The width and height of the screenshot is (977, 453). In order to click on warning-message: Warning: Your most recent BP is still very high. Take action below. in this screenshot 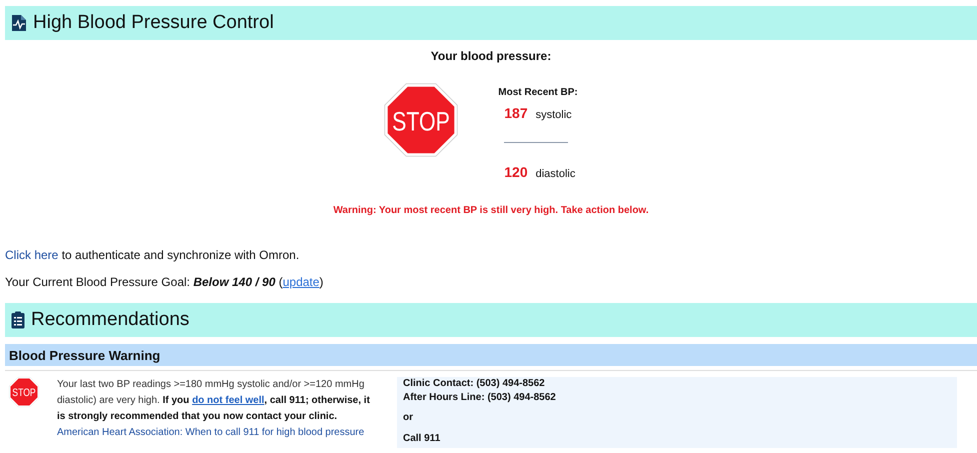, I will do `click(491, 210)`.